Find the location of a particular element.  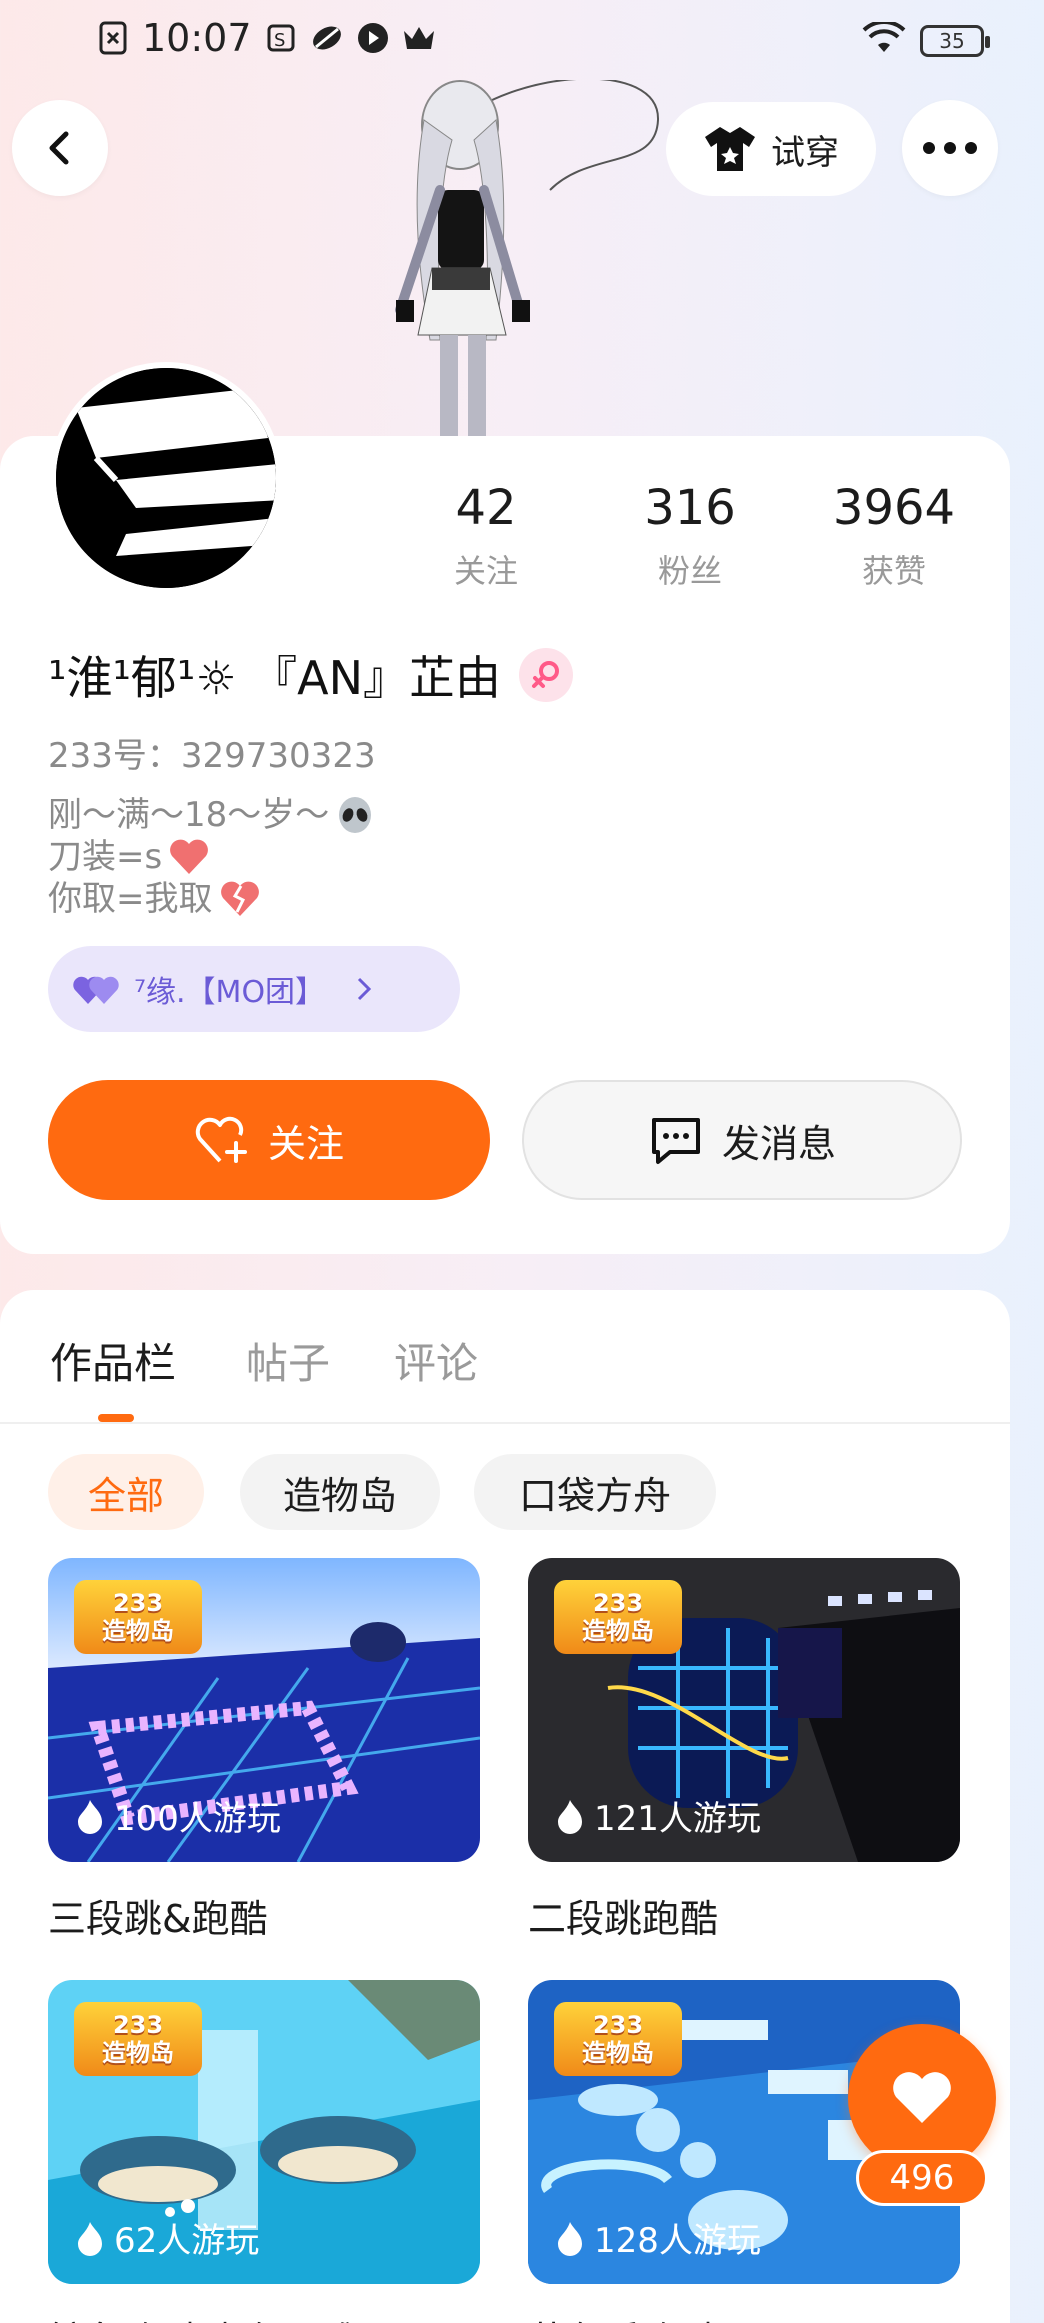

profile-name: ¹淮¹郁¹☼ 『AN』芷由 is located at coordinates (311, 675).